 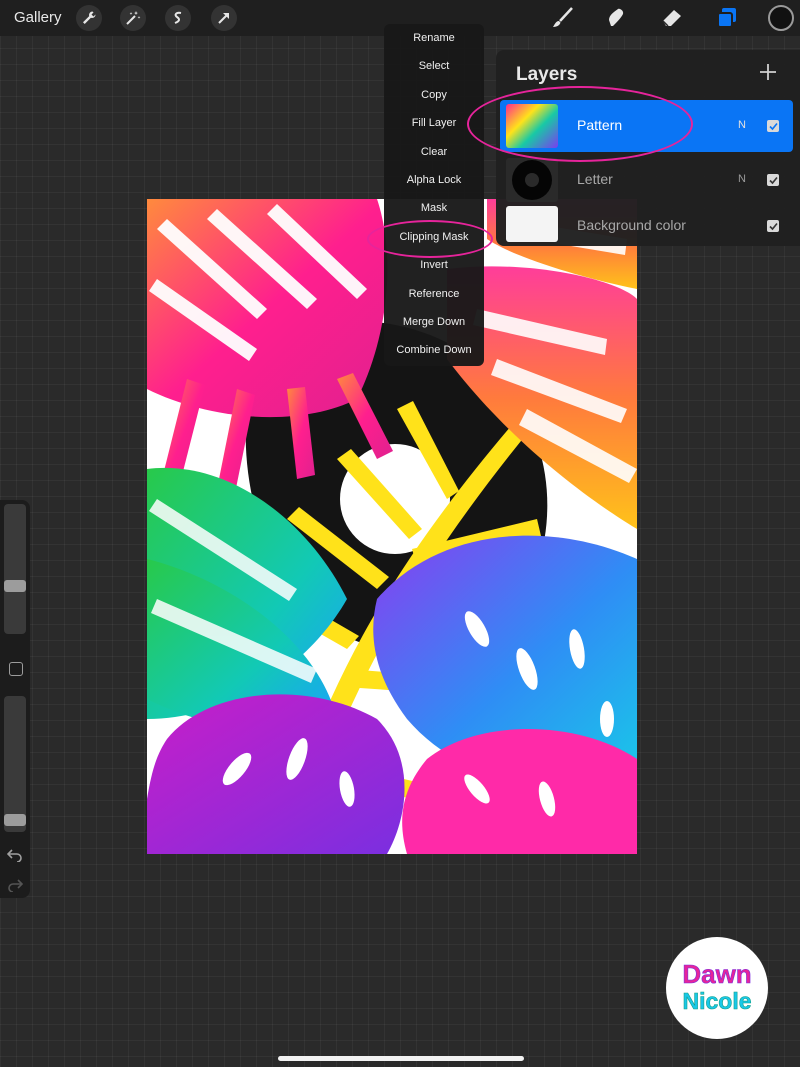 I want to click on color-swatch, so click(x=781, y=18).